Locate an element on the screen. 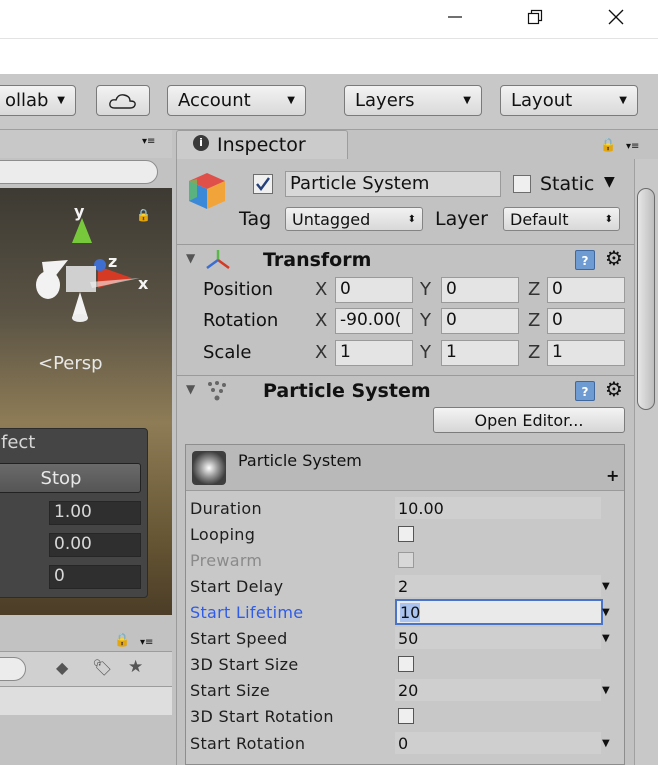 This screenshot has width=658, height=765. rotation-z-value: 0 is located at coordinates (557, 320).